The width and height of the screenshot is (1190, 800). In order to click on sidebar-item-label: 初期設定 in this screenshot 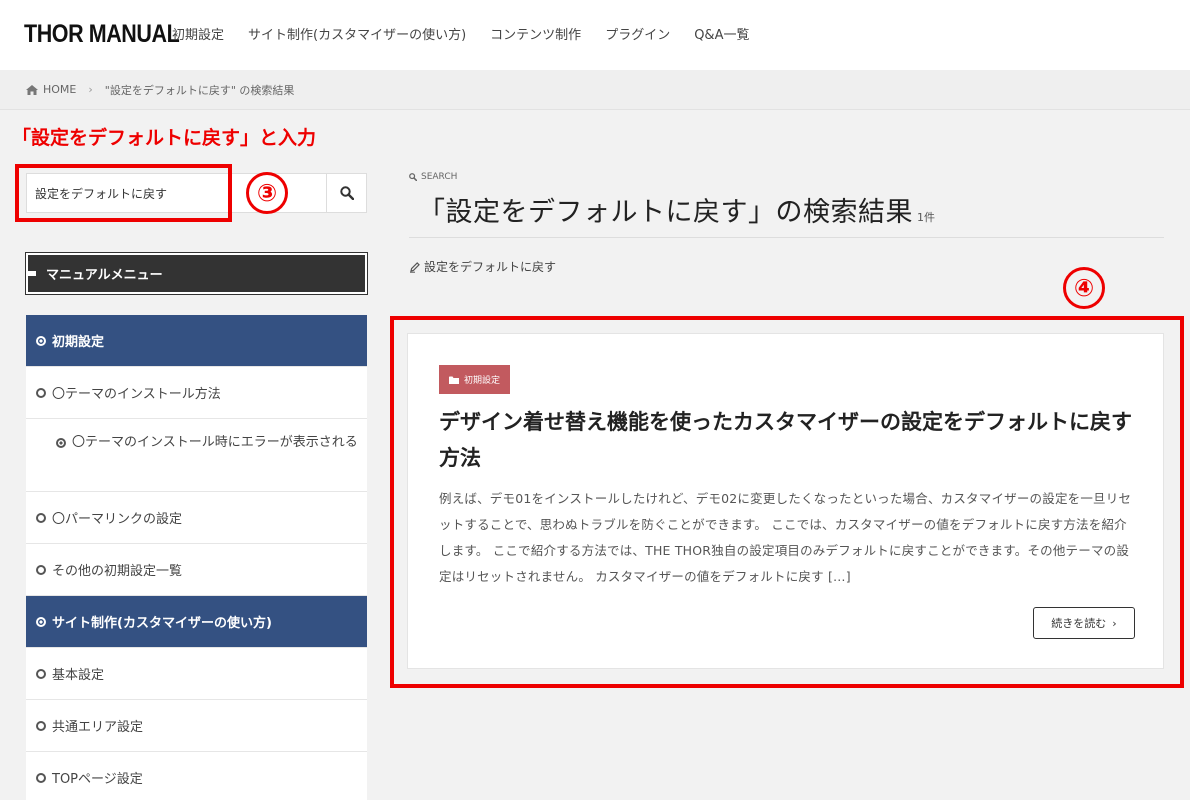, I will do `click(78, 342)`.